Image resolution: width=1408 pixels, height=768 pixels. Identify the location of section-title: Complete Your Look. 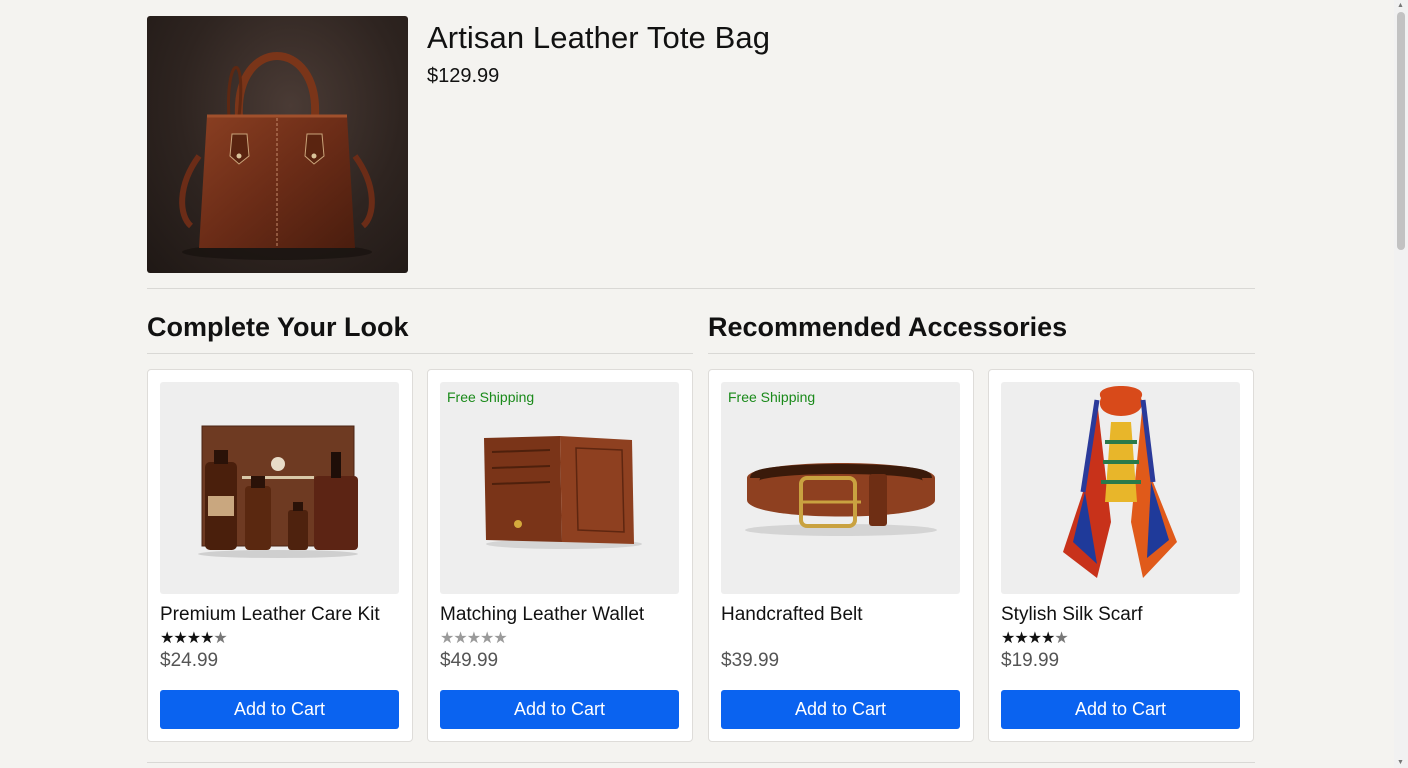
(278, 327).